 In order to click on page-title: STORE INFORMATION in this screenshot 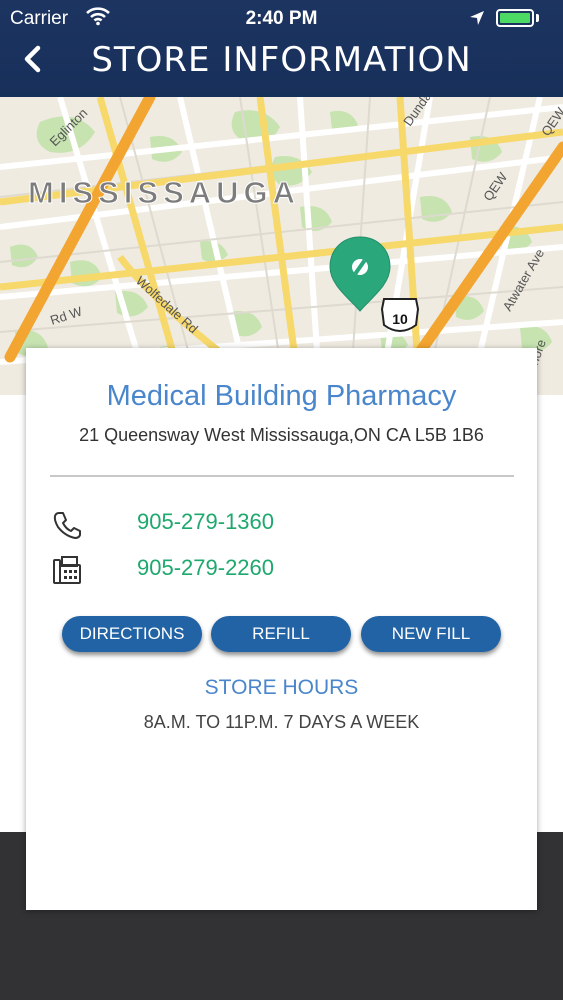, I will do `click(281, 60)`.